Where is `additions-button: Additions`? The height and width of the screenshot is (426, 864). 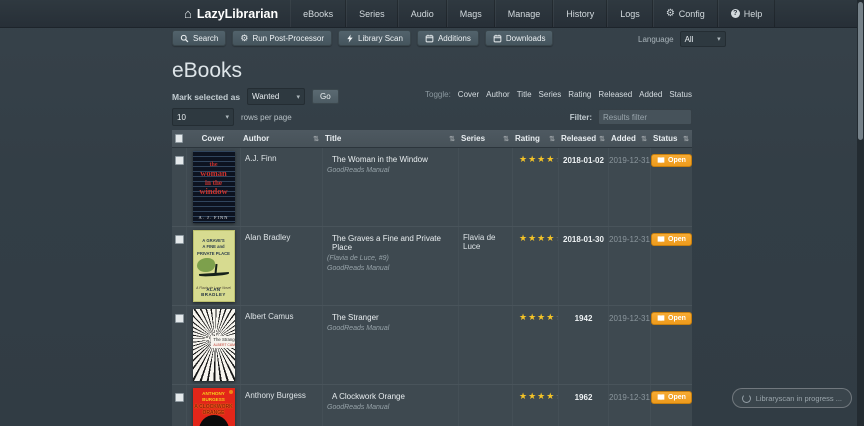
additions-button: Additions is located at coordinates (447, 38).